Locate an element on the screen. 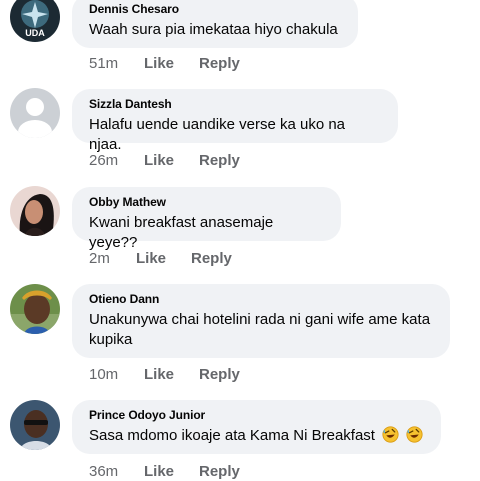 The height and width of the screenshot is (481, 480). commenter-name: Otieno Dann is located at coordinates (261, 299).